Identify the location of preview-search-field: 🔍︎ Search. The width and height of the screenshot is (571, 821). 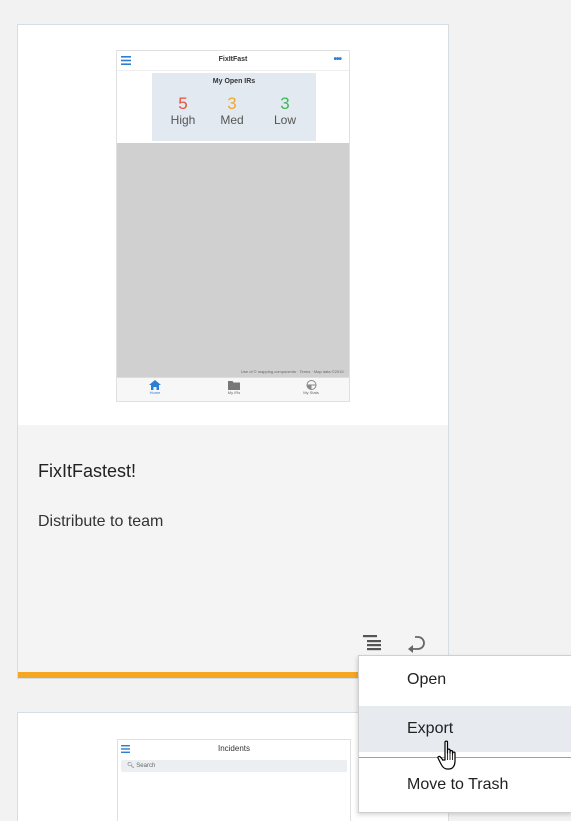
(234, 766).